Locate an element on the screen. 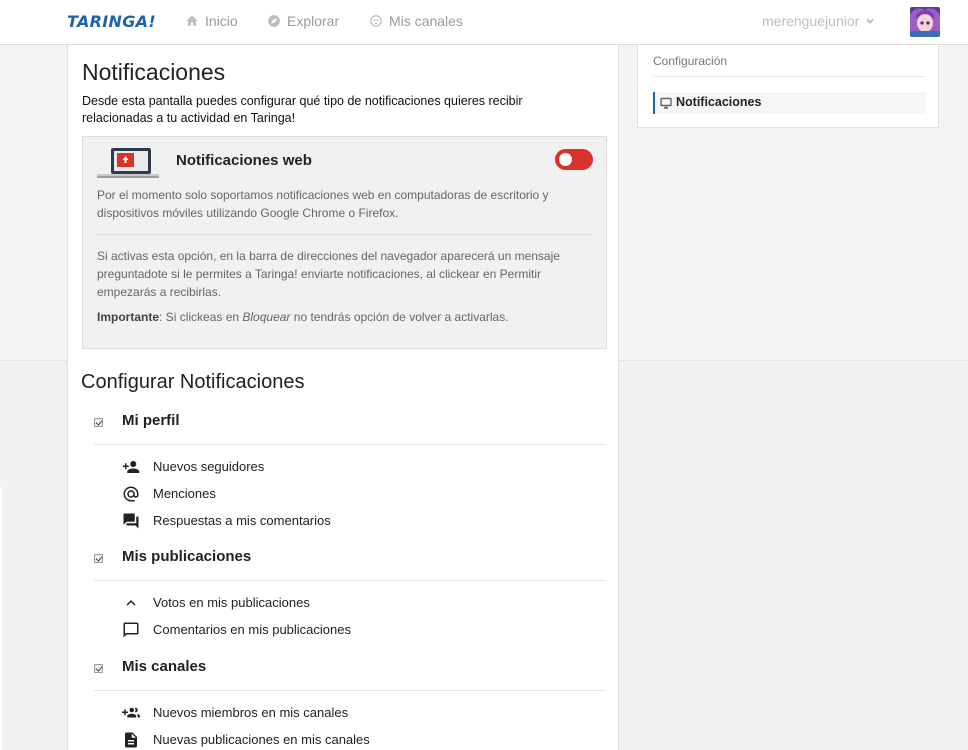 The image size is (968, 750). monitor-icon is located at coordinates (666, 103).